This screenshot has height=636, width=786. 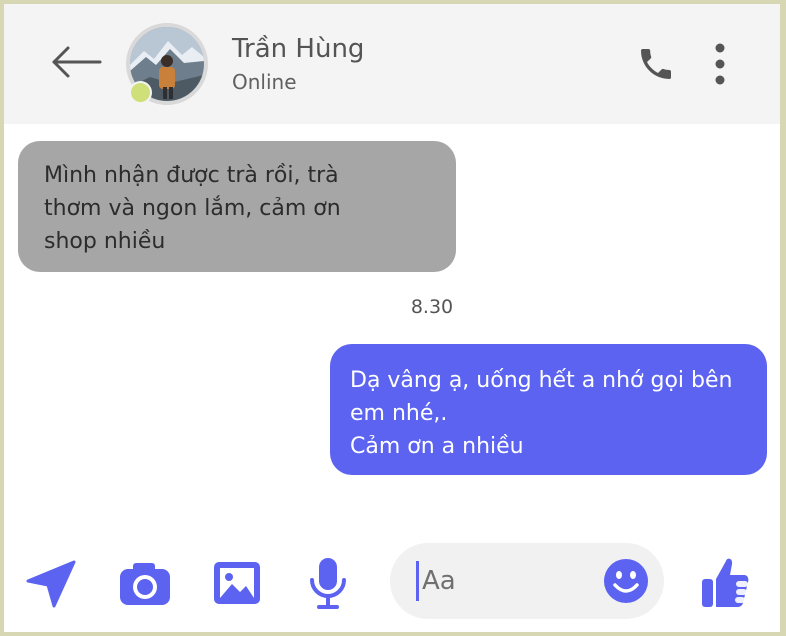 I want to click on message-line: Mình nhận được trà rồi, trà, so click(x=191, y=175).